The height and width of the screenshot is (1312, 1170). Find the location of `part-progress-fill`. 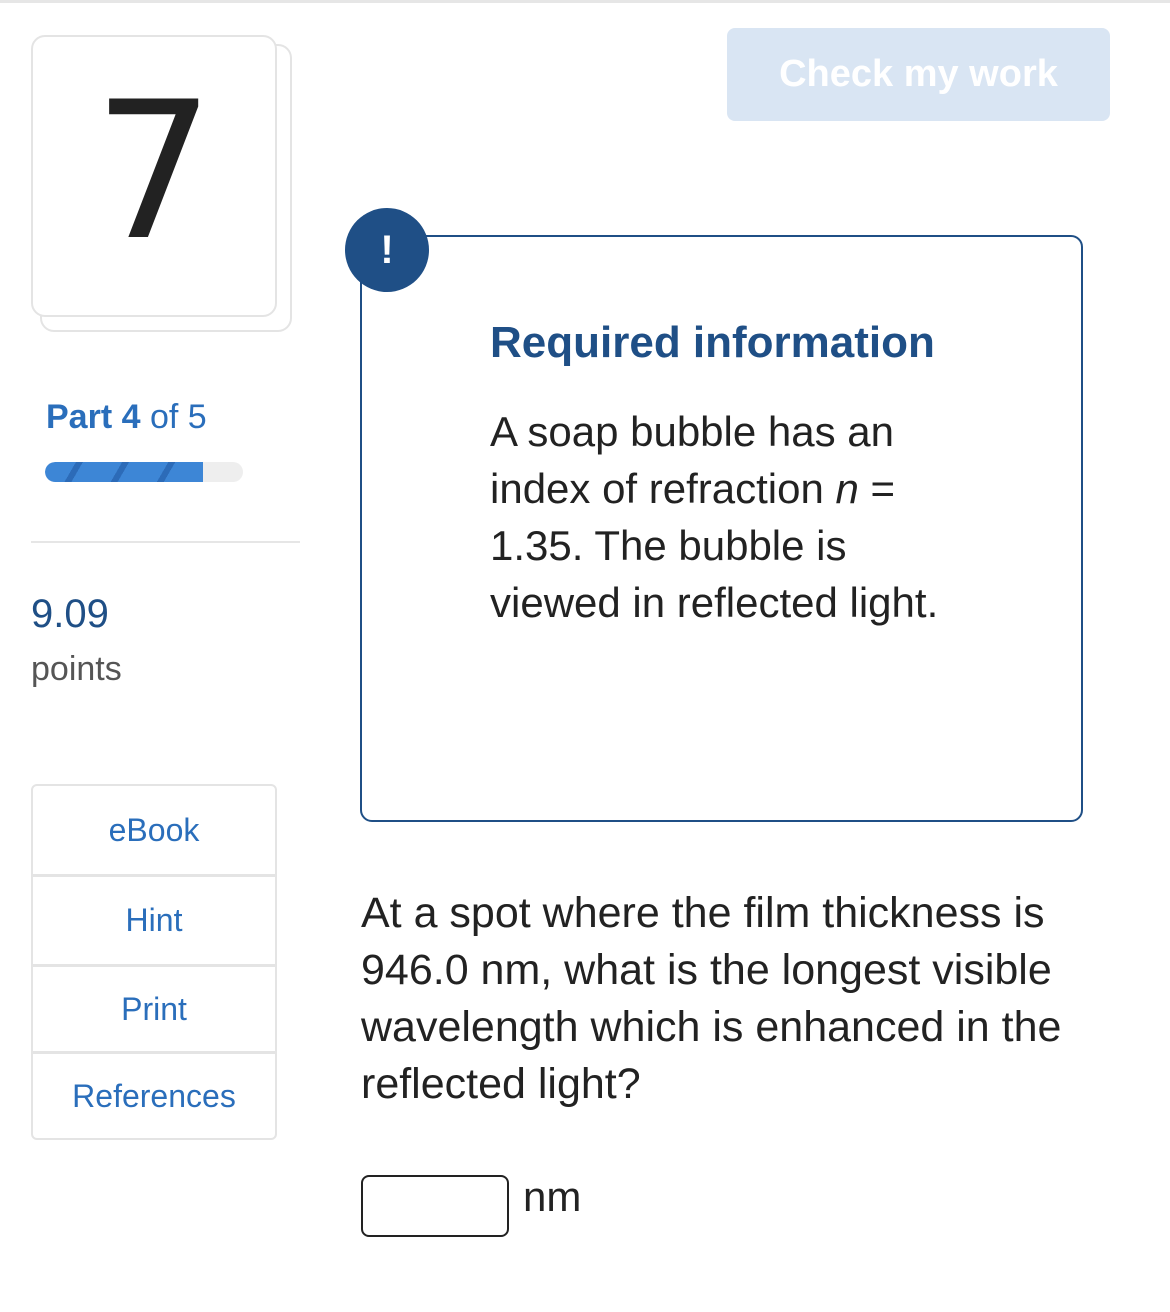

part-progress-fill is located at coordinates (124, 472).